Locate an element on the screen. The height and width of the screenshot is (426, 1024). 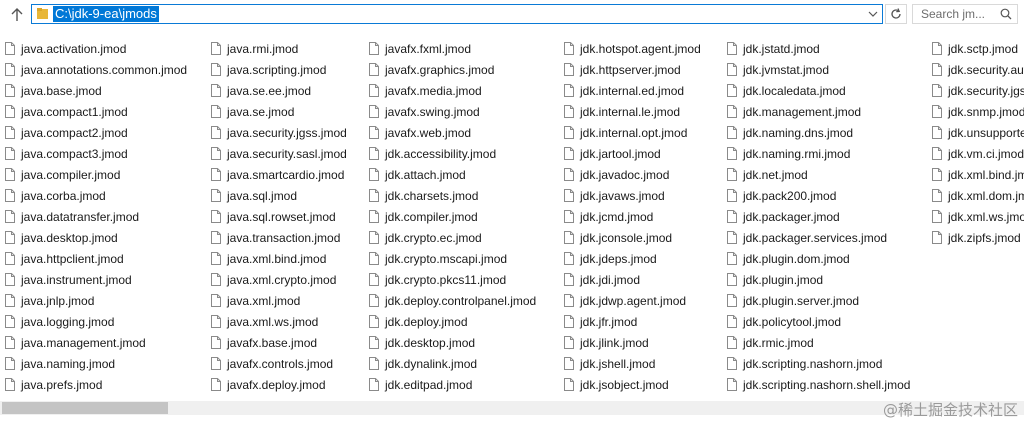
file-item: java.compact2.jmod is located at coordinates (93, 132).